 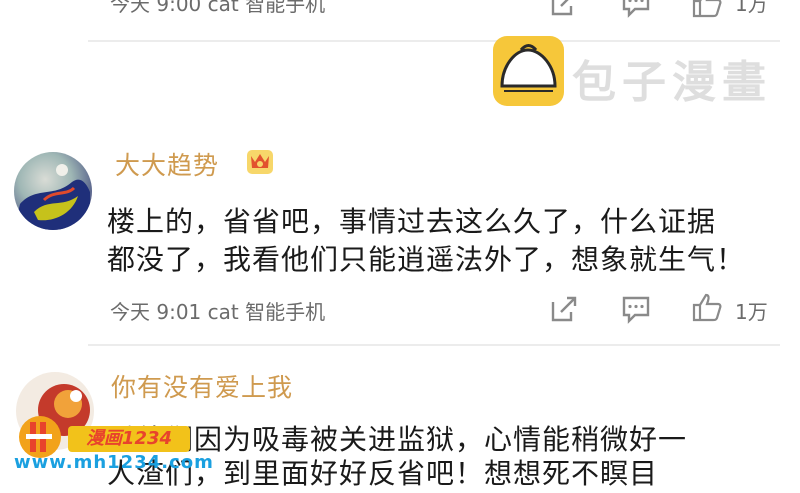 What do you see at coordinates (260, 162) in the screenshot?
I see `vip-badge-icon` at bounding box center [260, 162].